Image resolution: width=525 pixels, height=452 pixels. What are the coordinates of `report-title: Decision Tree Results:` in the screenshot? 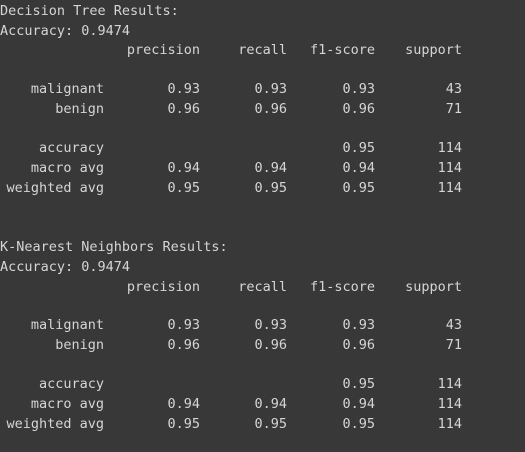 It's located at (89, 11).